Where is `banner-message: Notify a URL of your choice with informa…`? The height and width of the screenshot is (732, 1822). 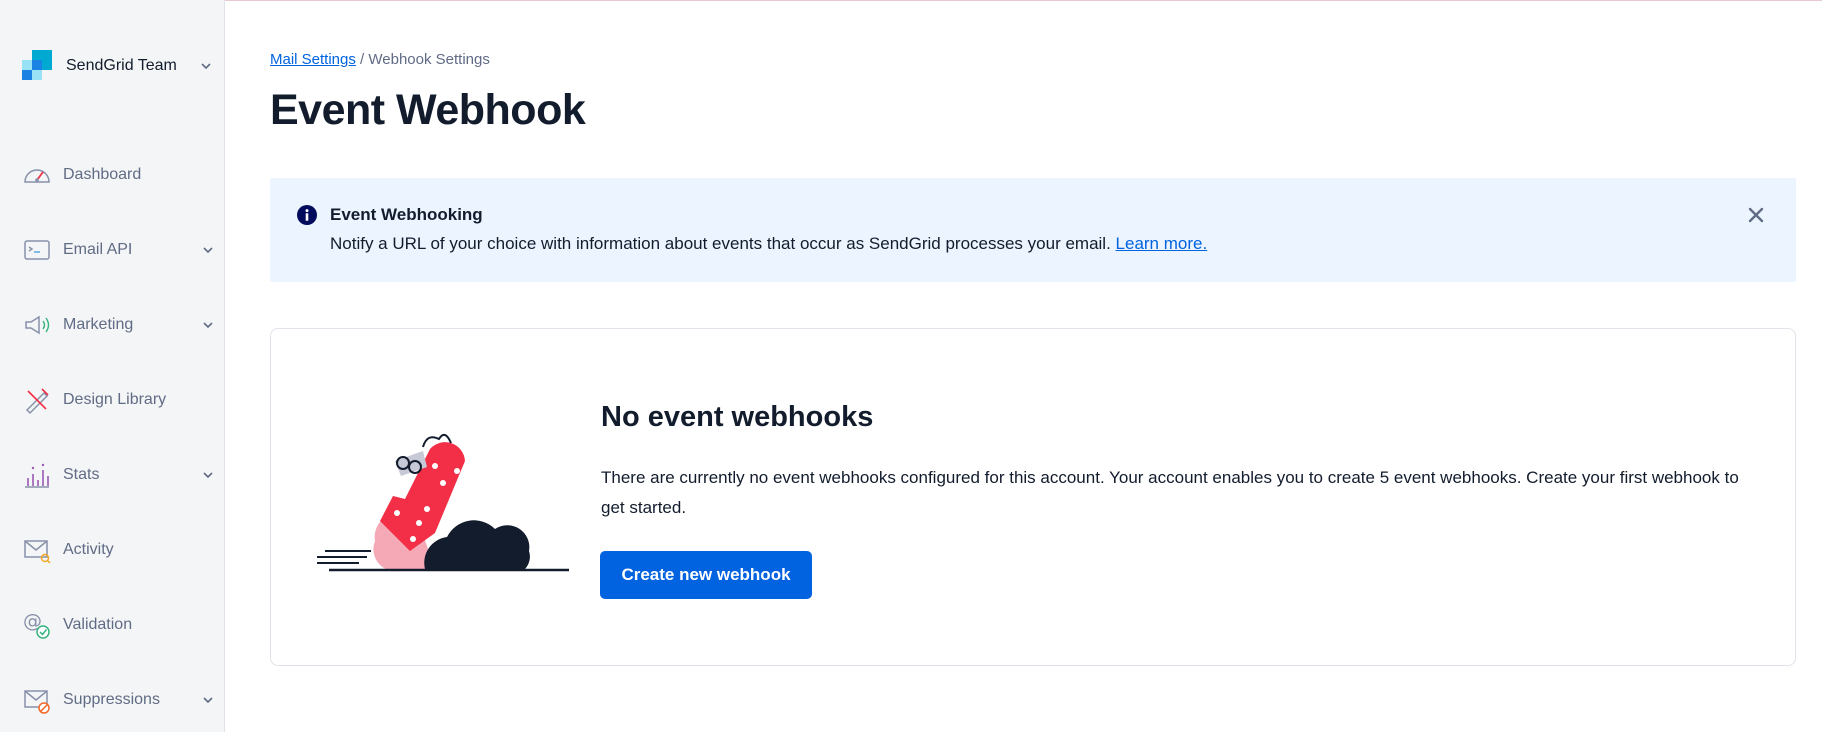
banner-message: Notify a URL of your choice with informa… is located at coordinates (768, 244).